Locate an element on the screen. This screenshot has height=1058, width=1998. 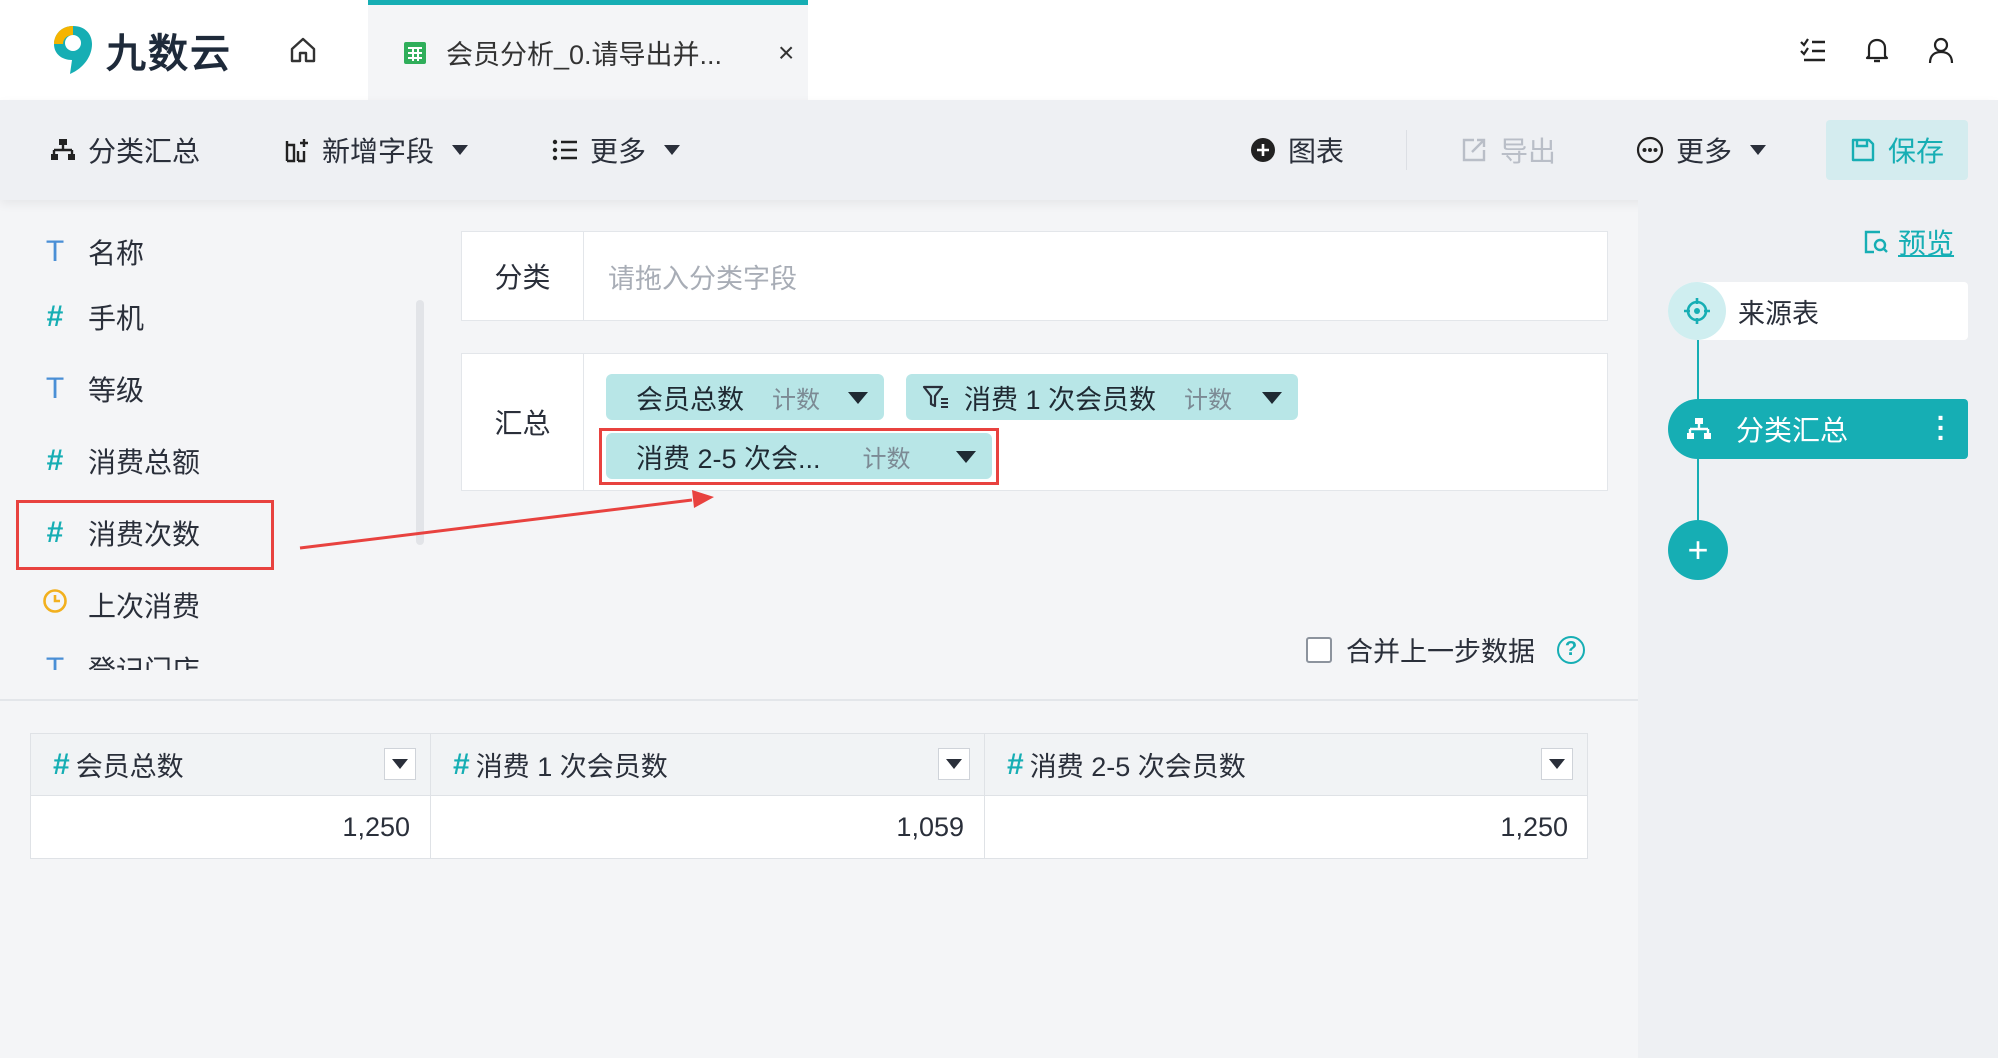
current-node-label: 分类汇总 is located at coordinates (1792, 430).